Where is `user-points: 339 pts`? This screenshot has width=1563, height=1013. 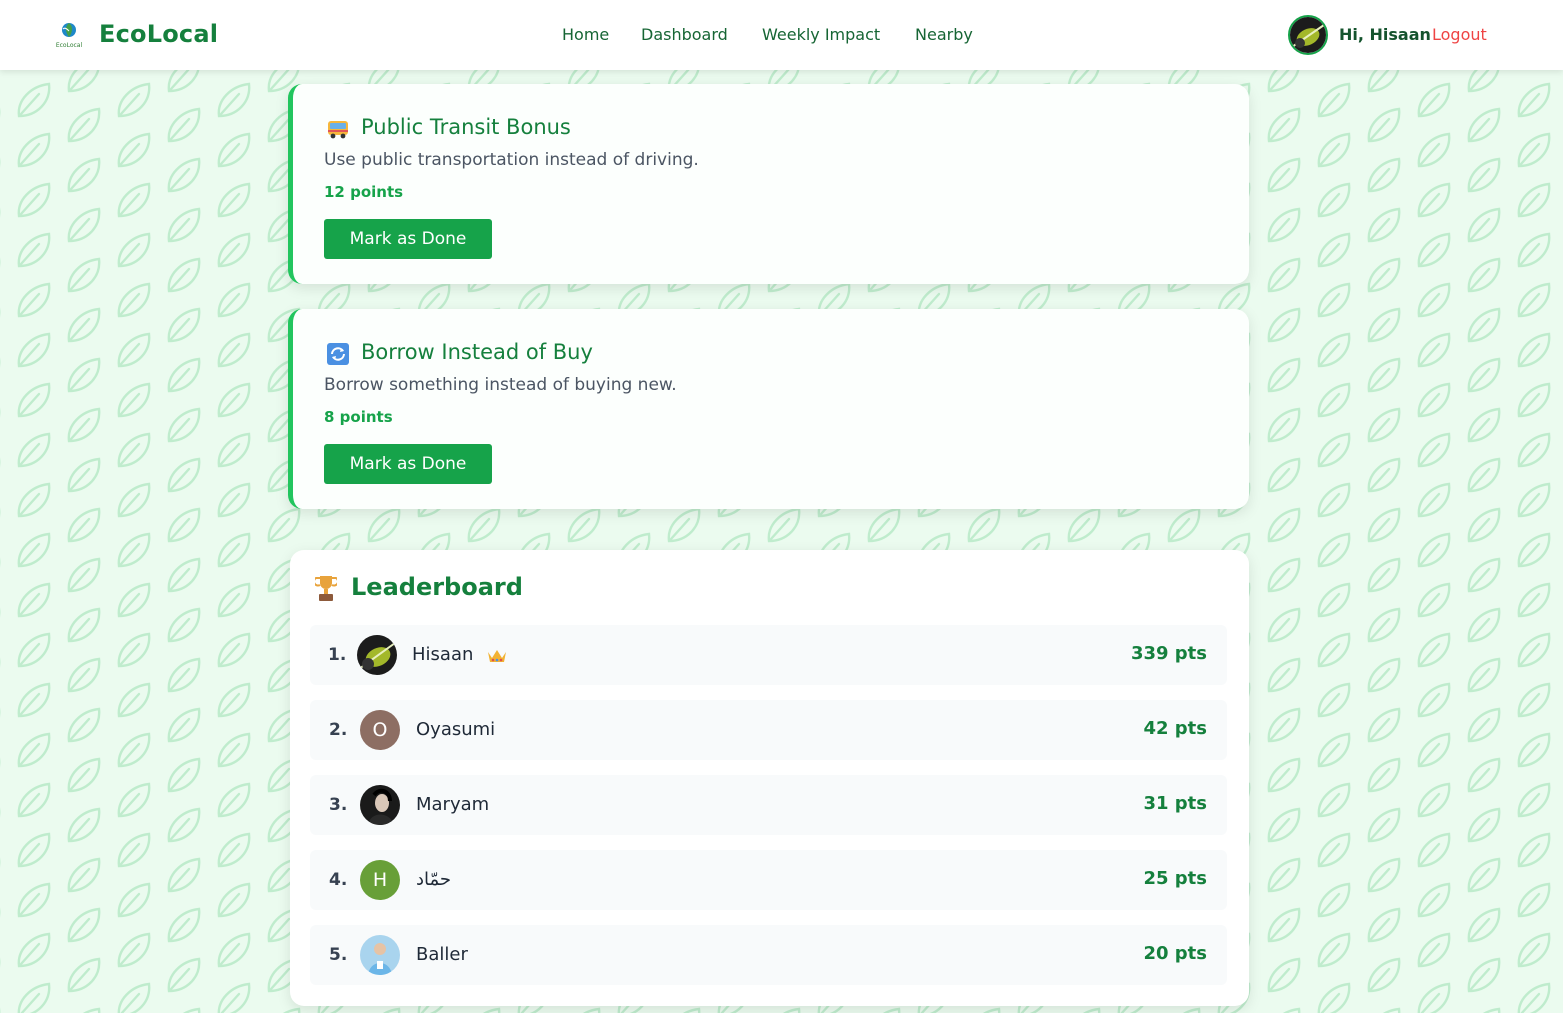
user-points: 339 pts is located at coordinates (1168, 653).